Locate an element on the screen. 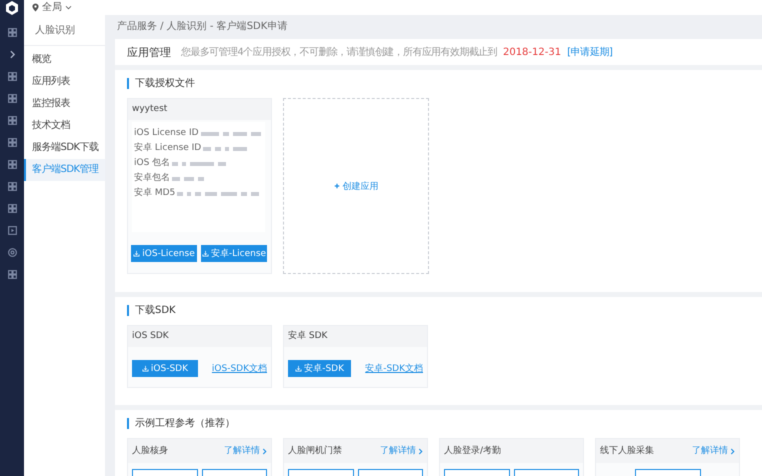 Image resolution: width=762 pixels, height=476 pixels. example-title: 线下人脸采集 is located at coordinates (627, 451).